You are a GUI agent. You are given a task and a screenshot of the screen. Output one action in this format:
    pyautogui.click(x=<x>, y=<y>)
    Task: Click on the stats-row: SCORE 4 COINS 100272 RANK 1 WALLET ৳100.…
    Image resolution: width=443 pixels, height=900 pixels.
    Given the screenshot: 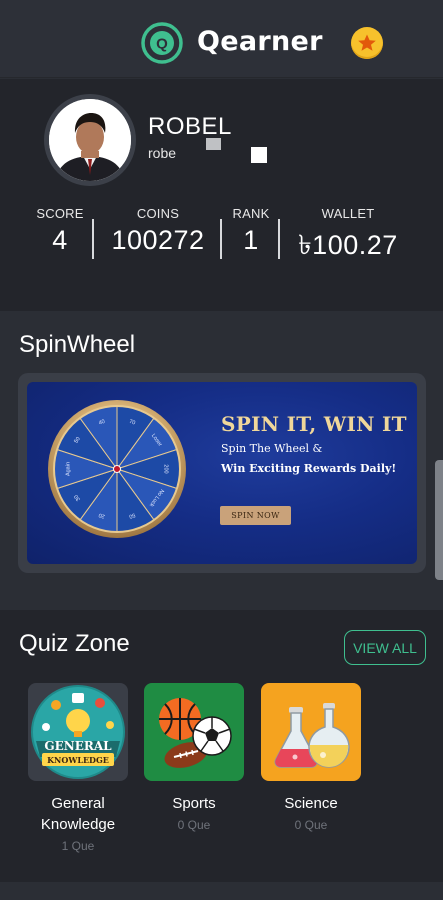 What is the action you would take?
    pyautogui.click(x=220, y=236)
    